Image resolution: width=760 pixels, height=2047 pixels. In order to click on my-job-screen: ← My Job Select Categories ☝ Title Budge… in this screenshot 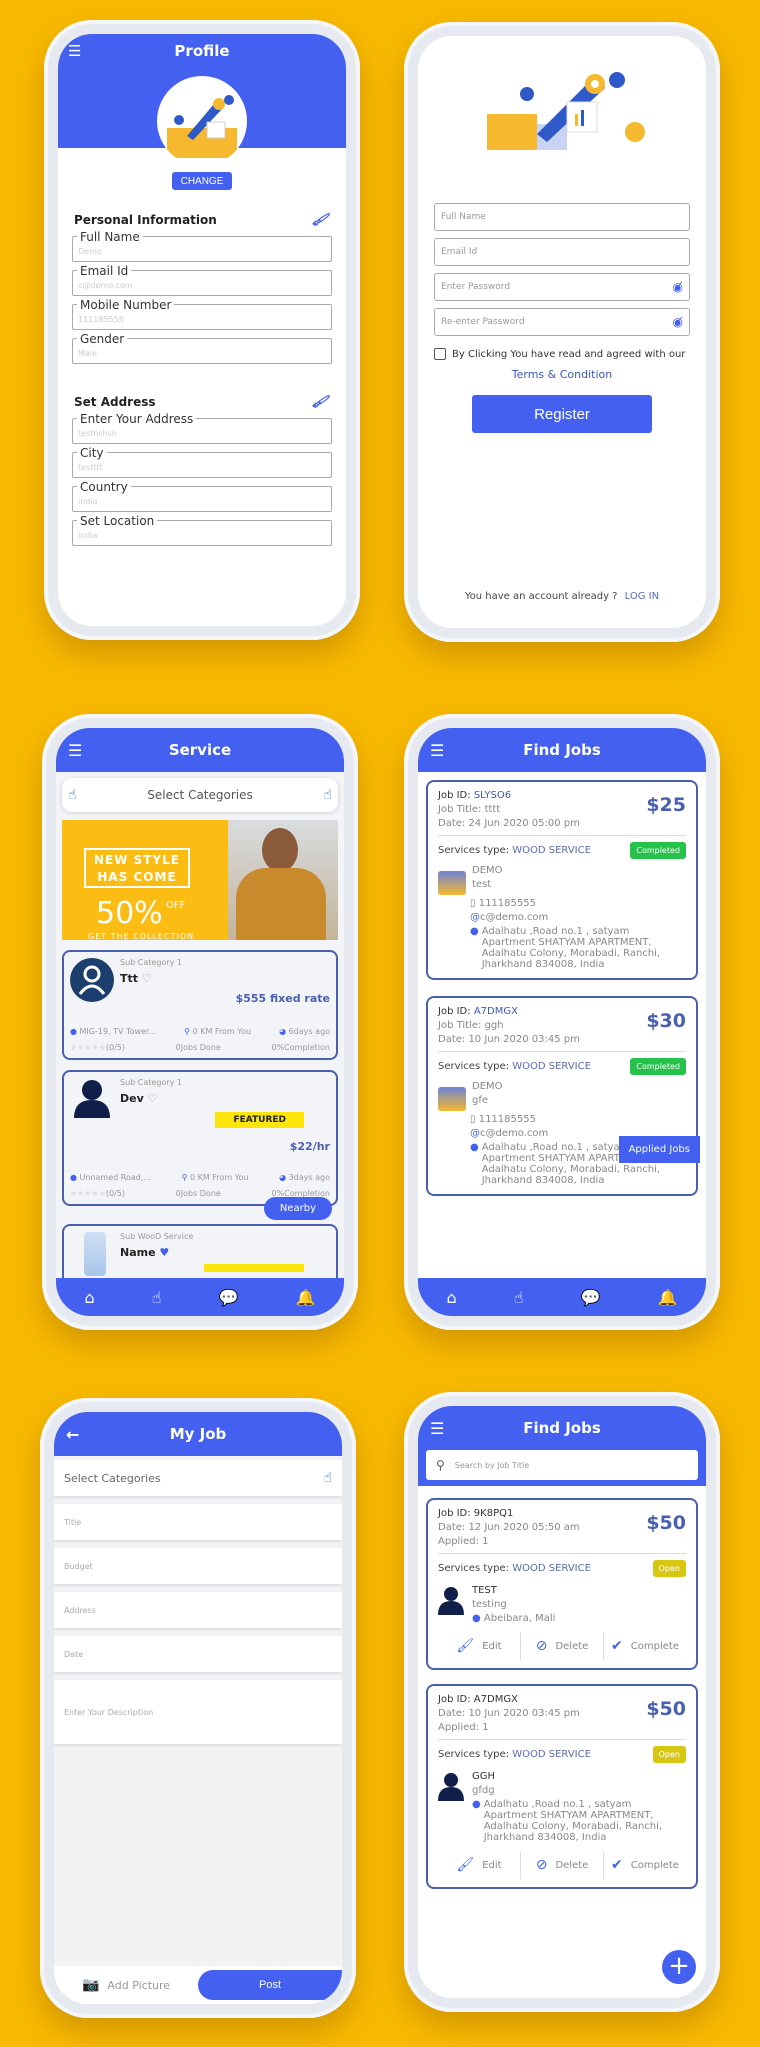, I will do `click(198, 1708)`.